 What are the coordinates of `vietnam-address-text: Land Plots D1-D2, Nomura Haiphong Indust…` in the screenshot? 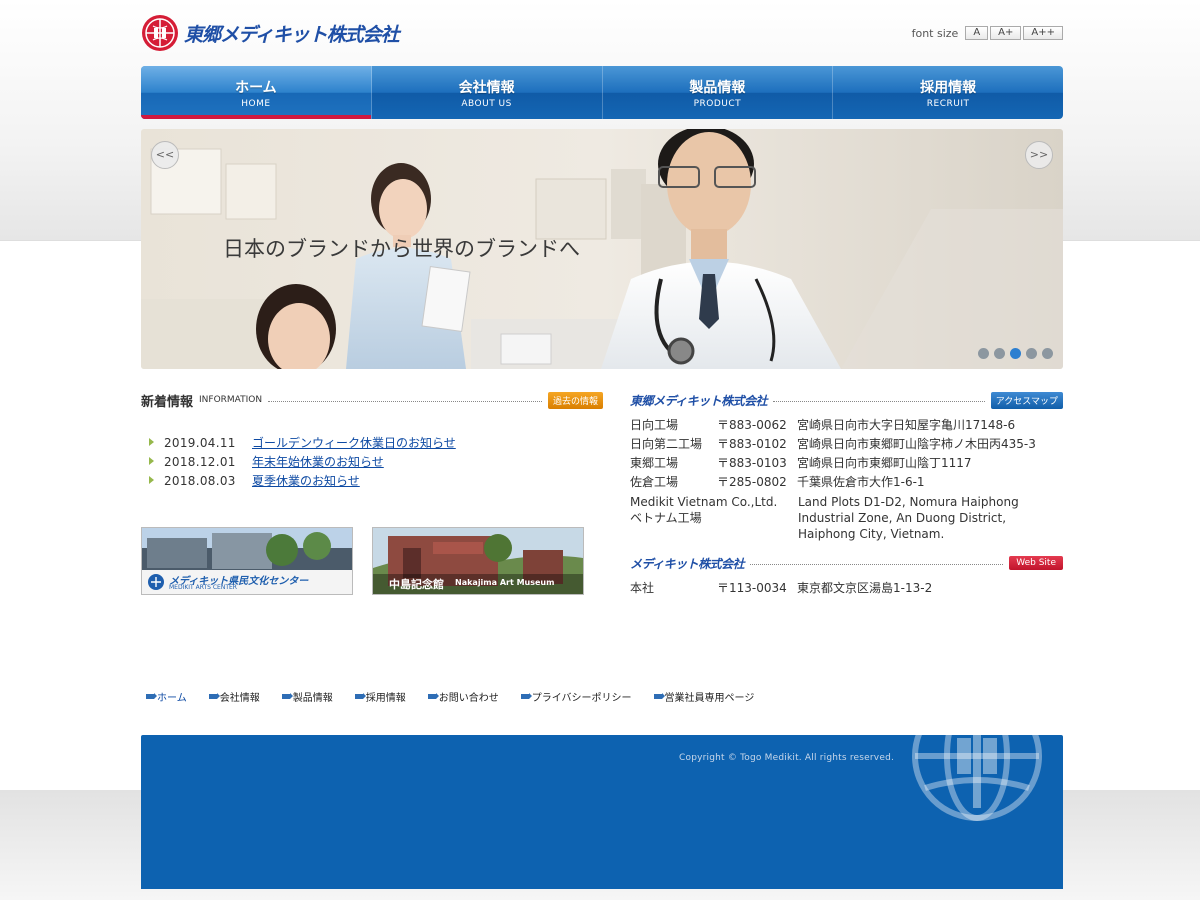 It's located at (930, 518).